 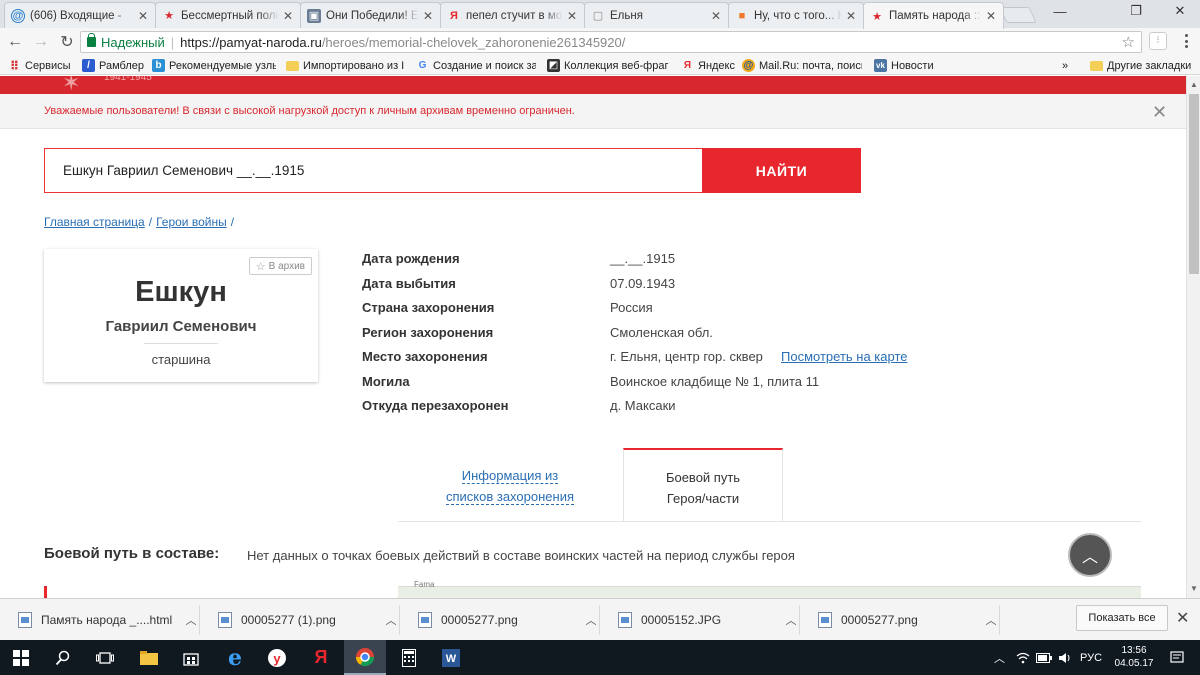 What do you see at coordinates (149, 657) in the screenshot?
I see `file-explorer-icon` at bounding box center [149, 657].